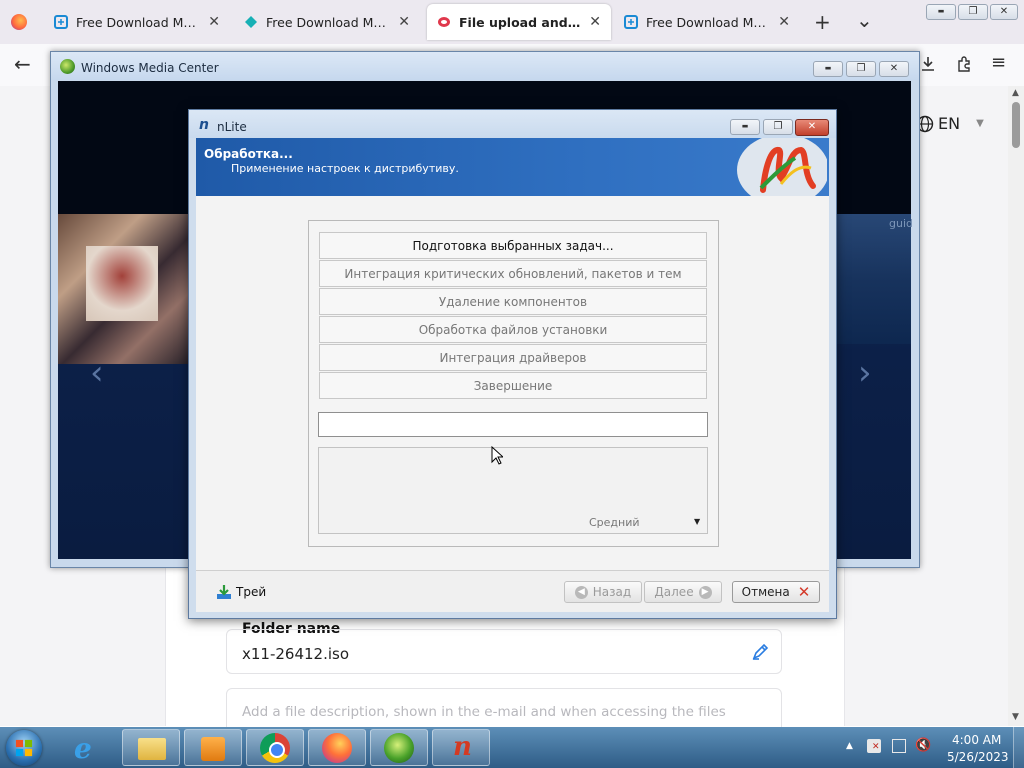 This screenshot has width=1024, height=768. I want to click on start-button, so click(24, 748).